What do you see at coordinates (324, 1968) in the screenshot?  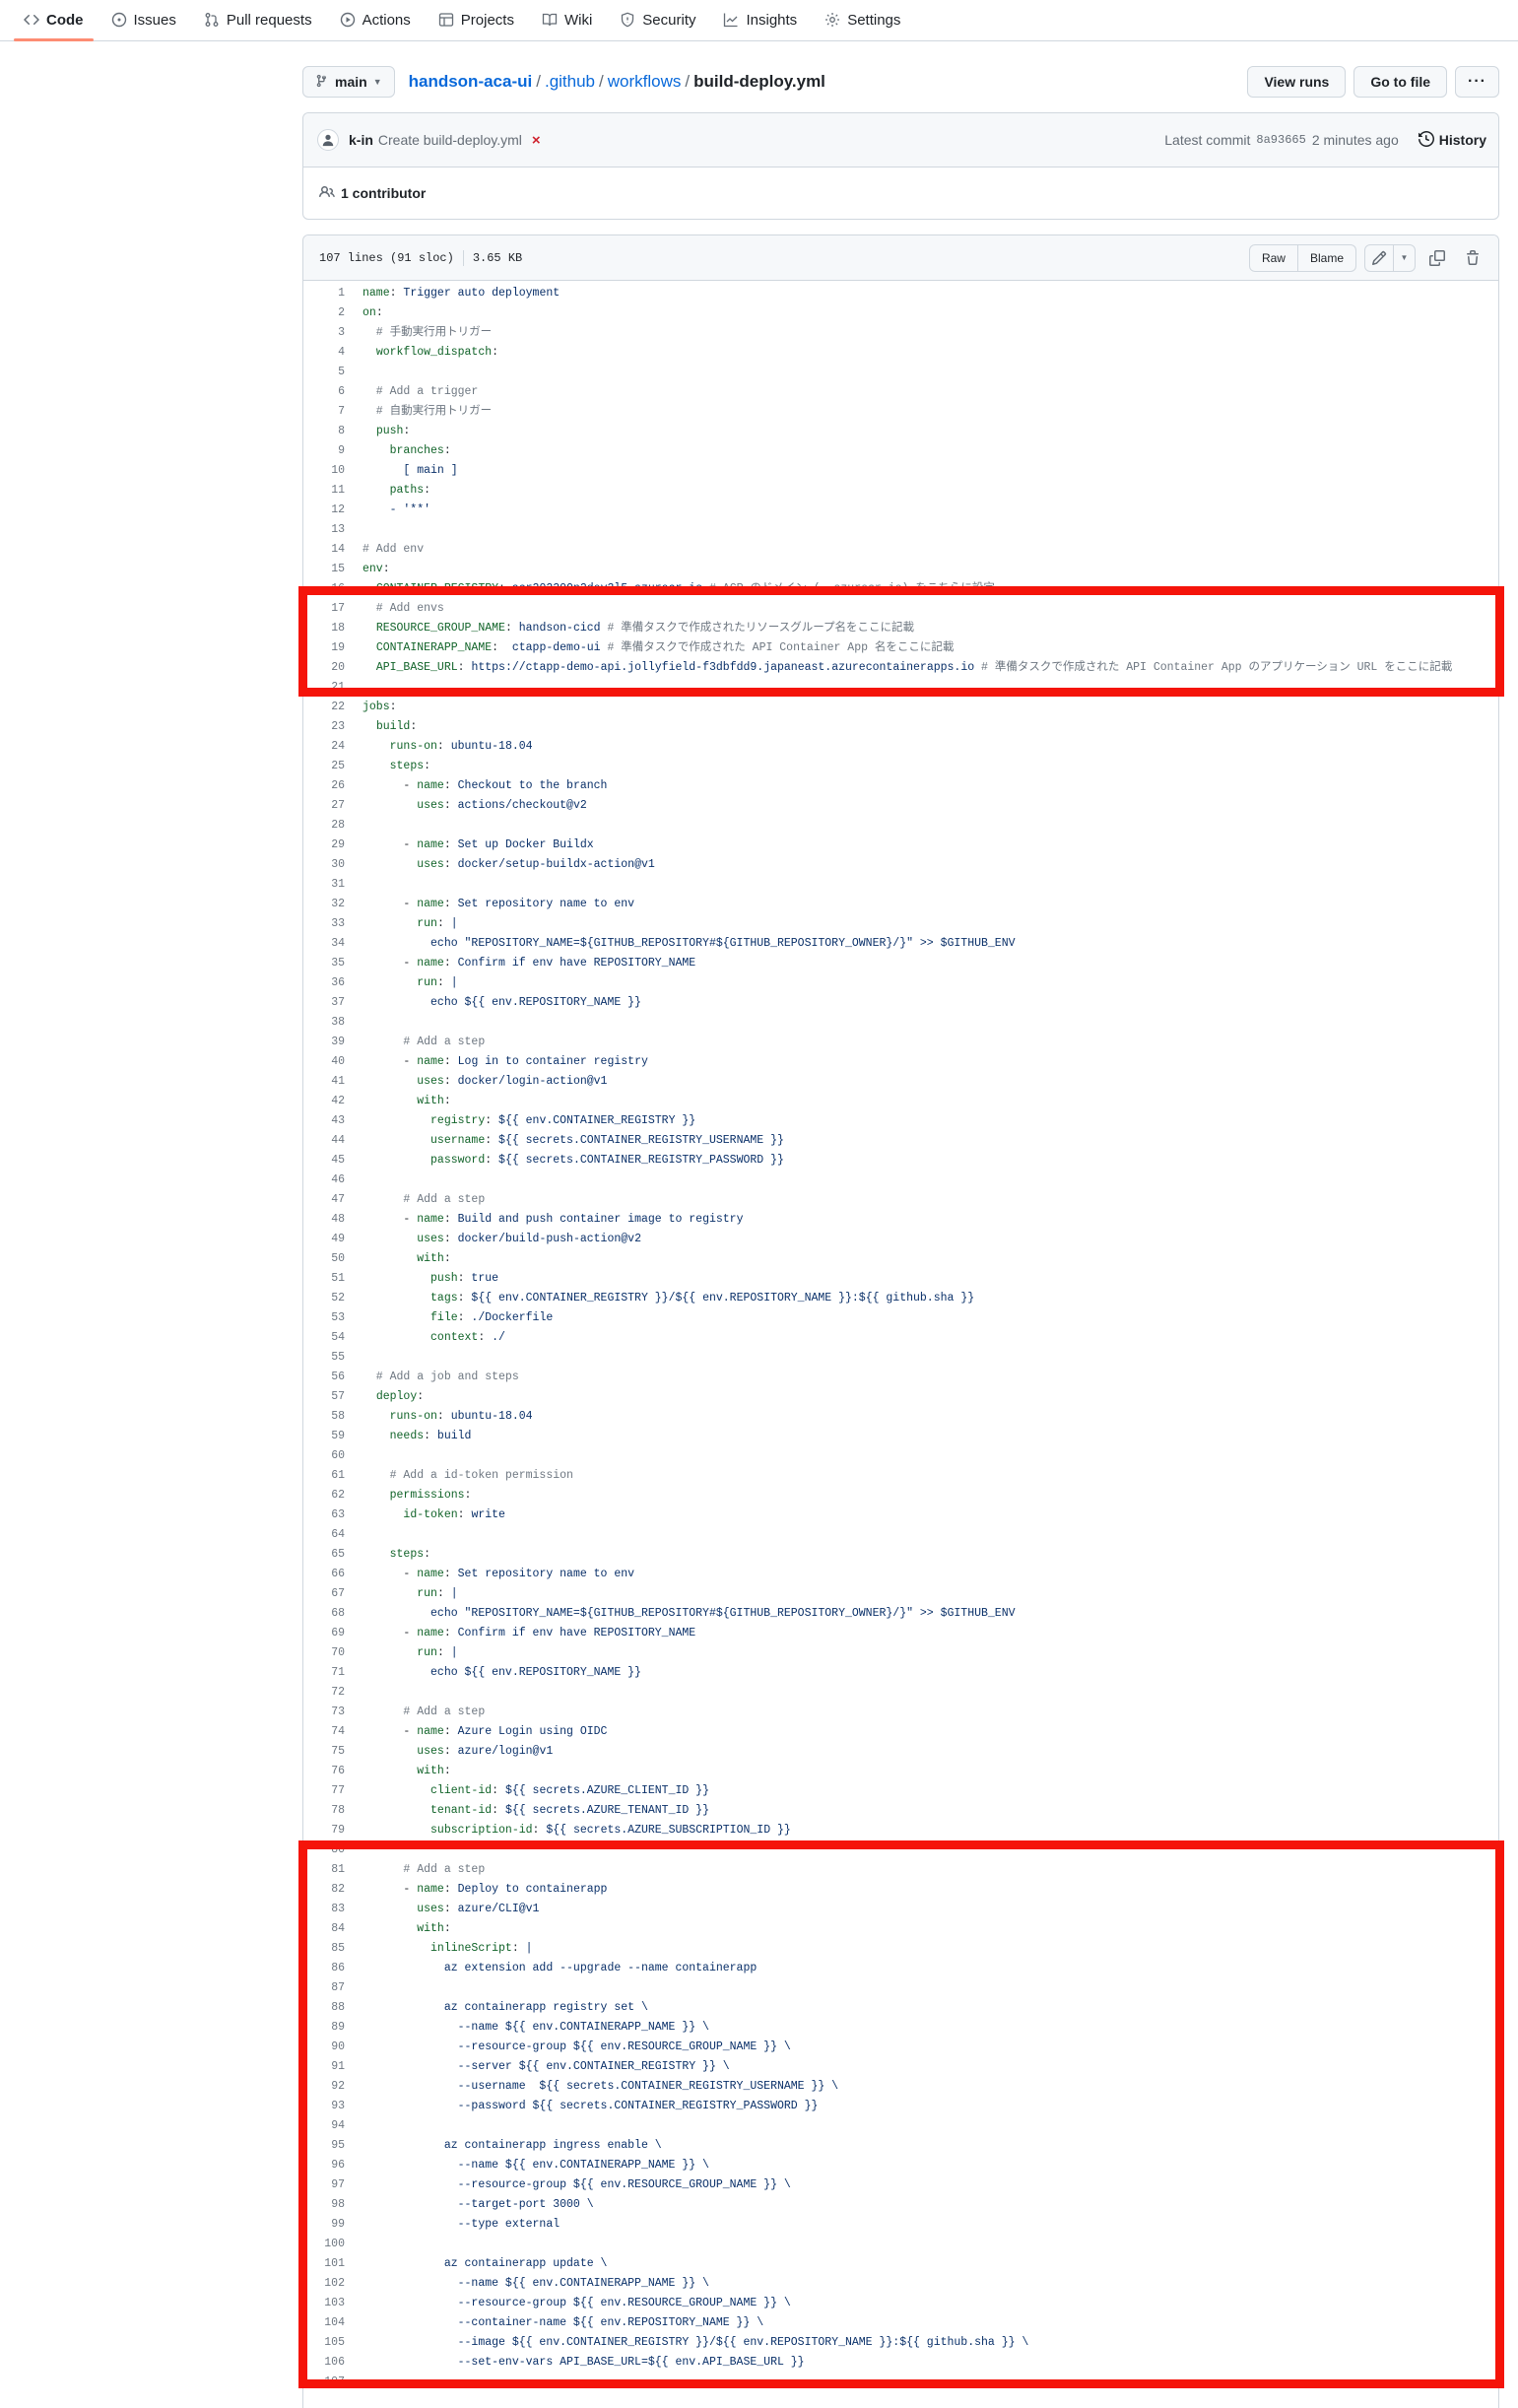 I see `line-number: 86` at bounding box center [324, 1968].